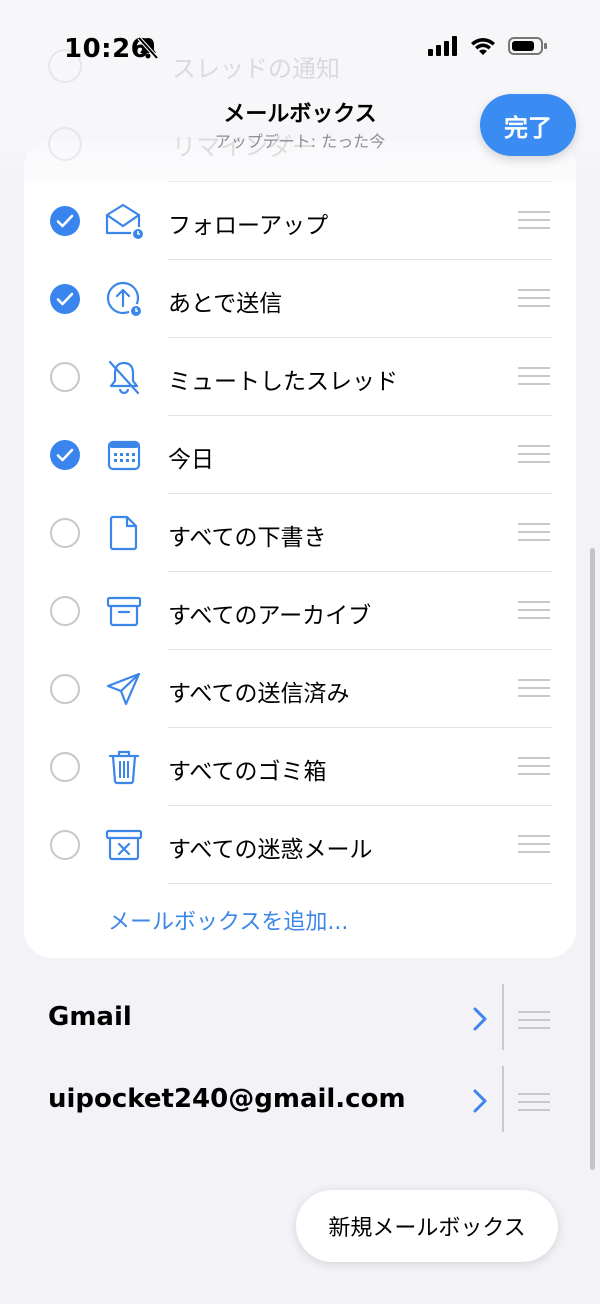  What do you see at coordinates (124, 222) in the screenshot?
I see `envelope-clock-icon` at bounding box center [124, 222].